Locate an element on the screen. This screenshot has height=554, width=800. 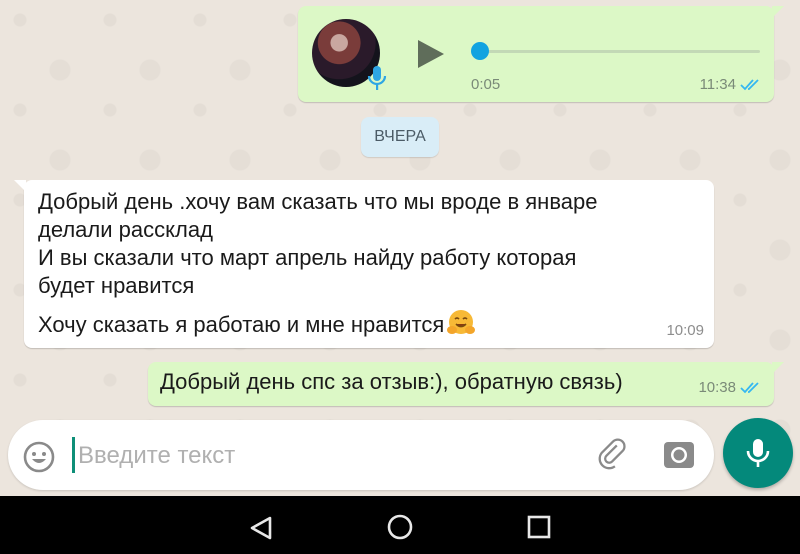
message-line: будет нравится is located at coordinates (116, 285).